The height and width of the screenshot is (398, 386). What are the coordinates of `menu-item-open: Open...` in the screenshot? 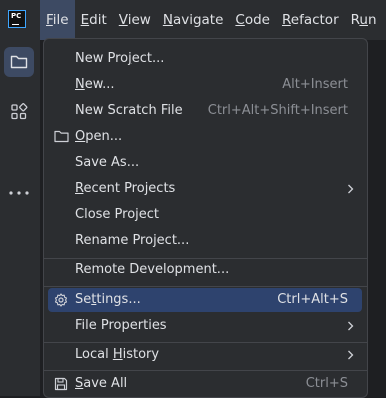 It's located at (205, 137).